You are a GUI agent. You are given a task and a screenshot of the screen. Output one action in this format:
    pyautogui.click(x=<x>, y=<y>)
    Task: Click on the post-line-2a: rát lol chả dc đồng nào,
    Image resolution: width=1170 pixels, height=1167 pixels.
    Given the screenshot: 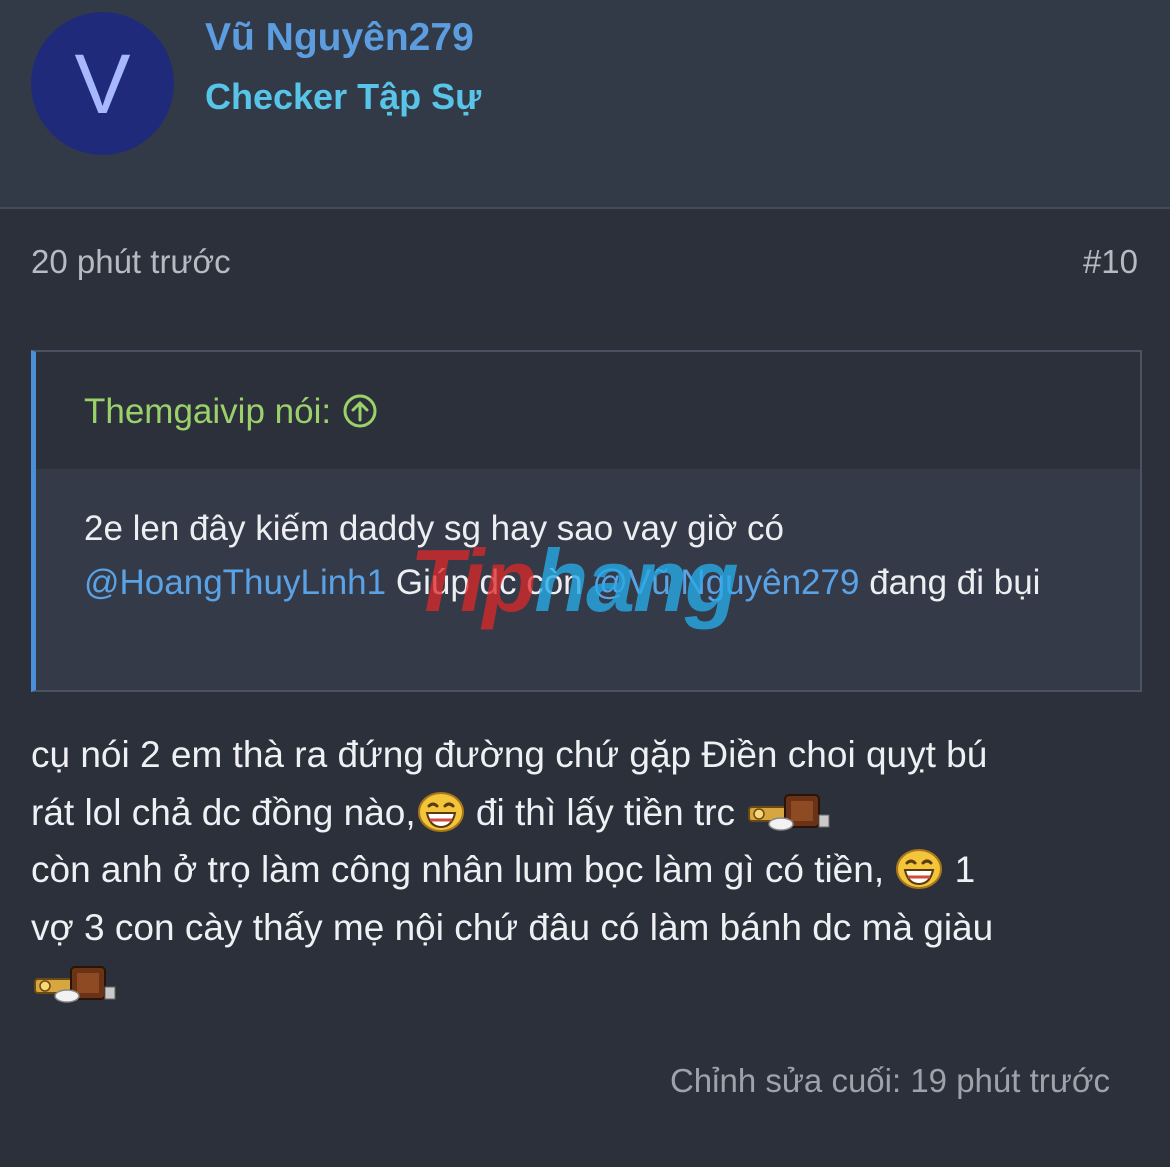 What is the action you would take?
    pyautogui.click(x=223, y=812)
    